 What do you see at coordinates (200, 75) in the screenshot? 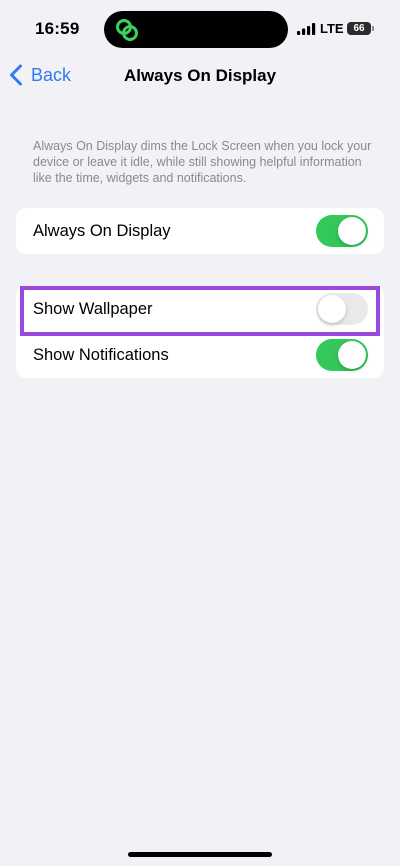
I see `page-title: Always On Display` at bounding box center [200, 75].